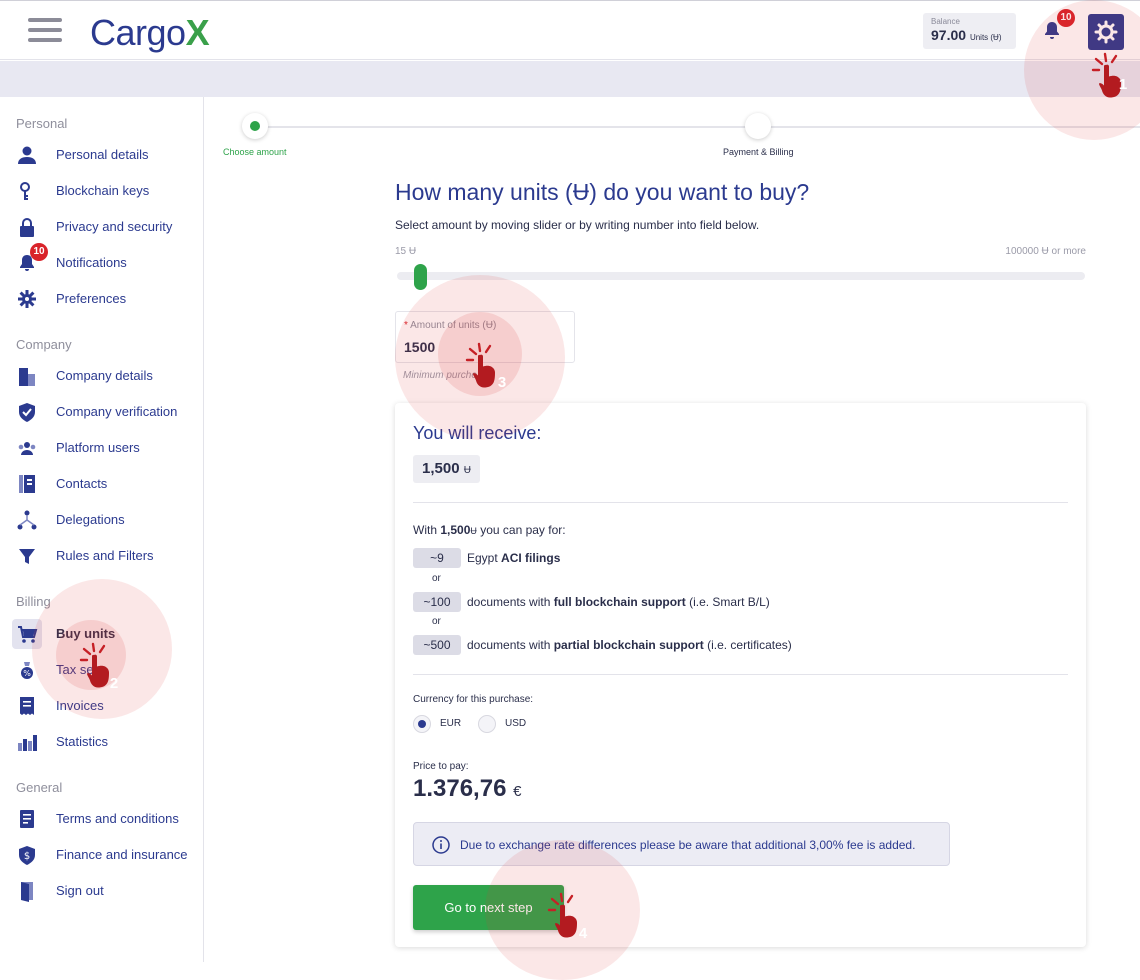 The image size is (1140, 980). What do you see at coordinates (101, 448) in the screenshot?
I see `sidebar-item-platform-users: Platform users` at bounding box center [101, 448].